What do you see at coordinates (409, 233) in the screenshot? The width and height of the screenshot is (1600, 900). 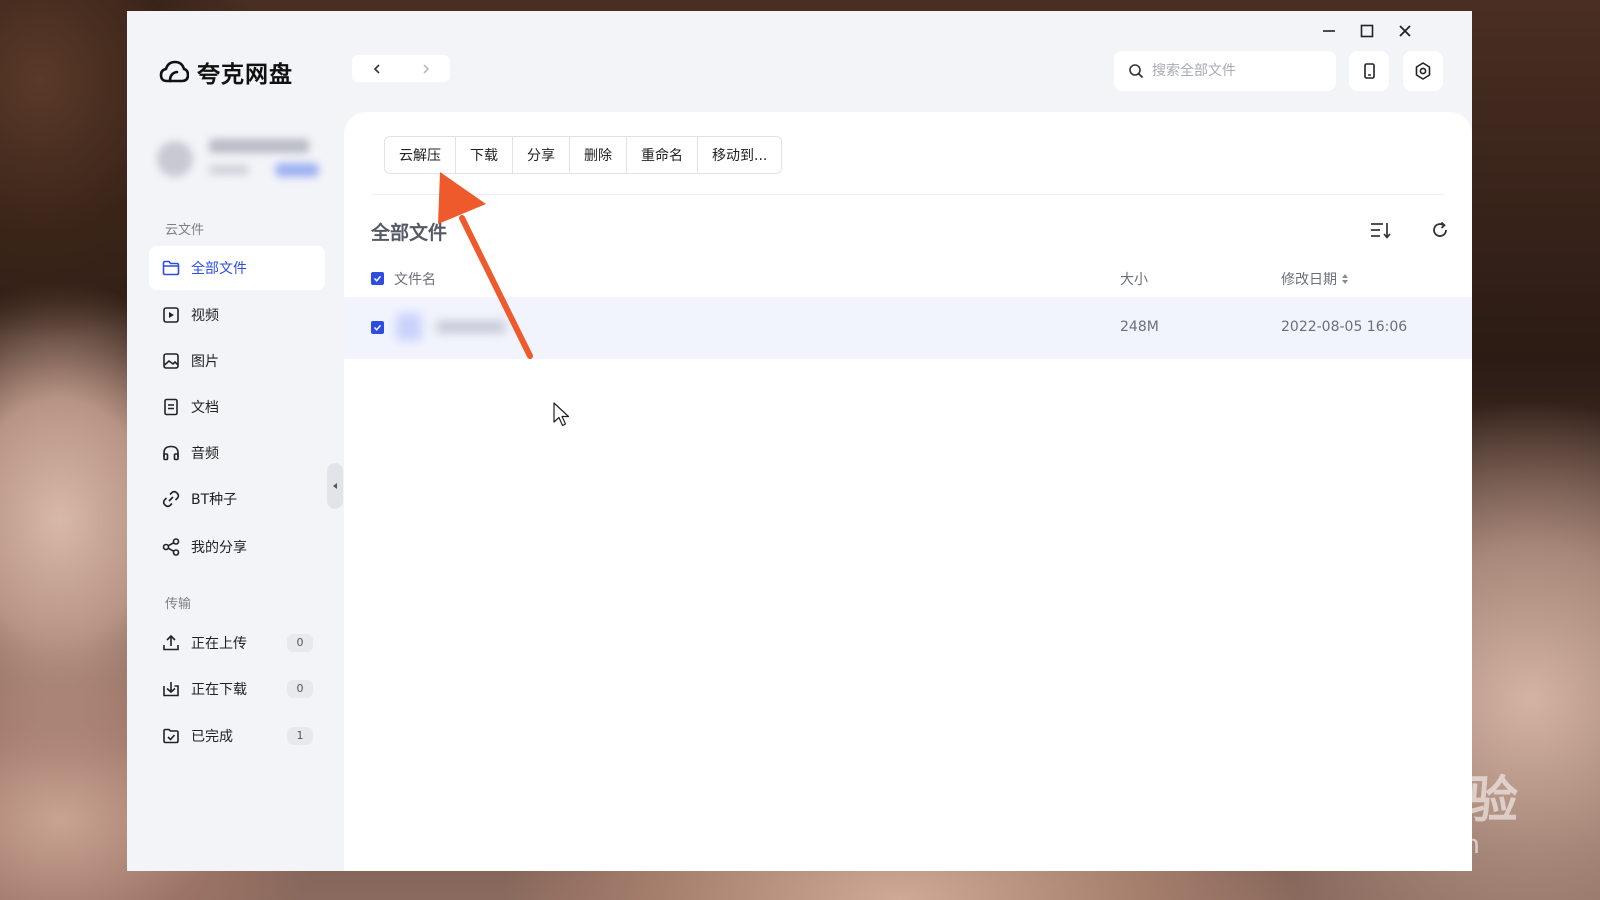 I see `page-title: 全部文件` at bounding box center [409, 233].